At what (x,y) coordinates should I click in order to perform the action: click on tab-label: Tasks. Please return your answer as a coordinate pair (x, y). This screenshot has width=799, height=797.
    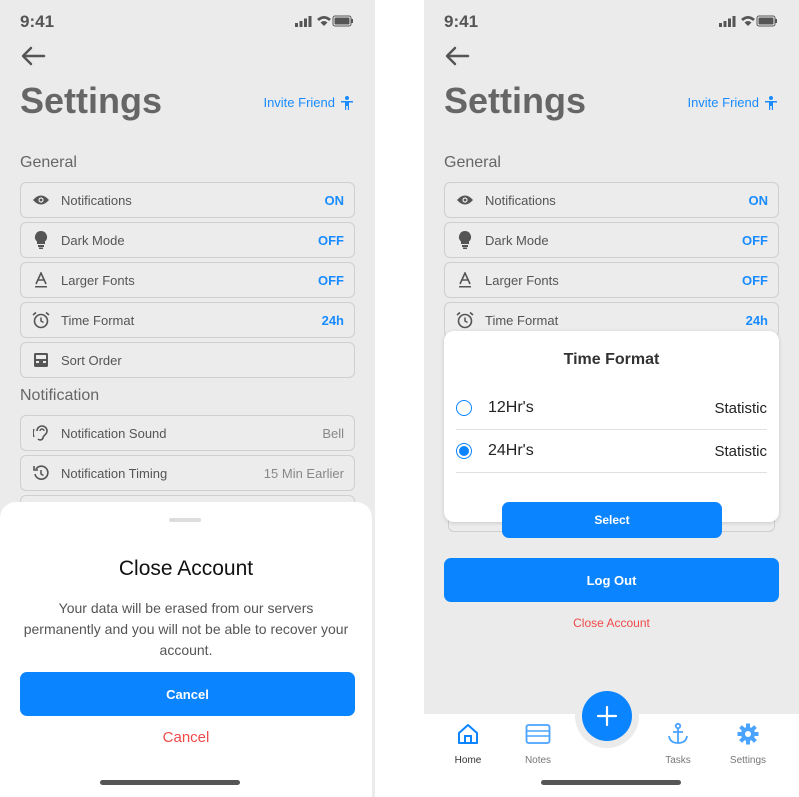
    Looking at the image, I should click on (678, 760).